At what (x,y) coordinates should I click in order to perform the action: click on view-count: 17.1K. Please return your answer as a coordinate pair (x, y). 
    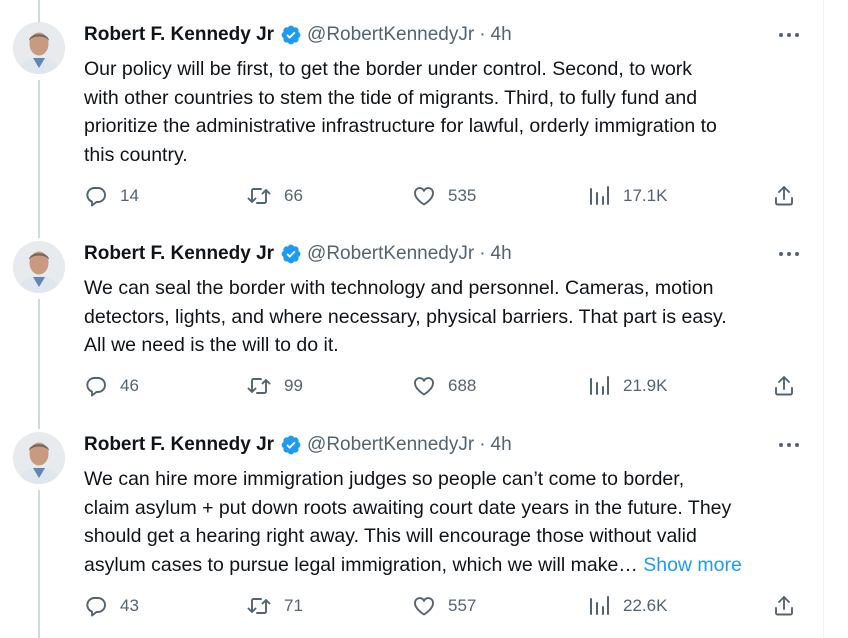
    Looking at the image, I should click on (645, 195).